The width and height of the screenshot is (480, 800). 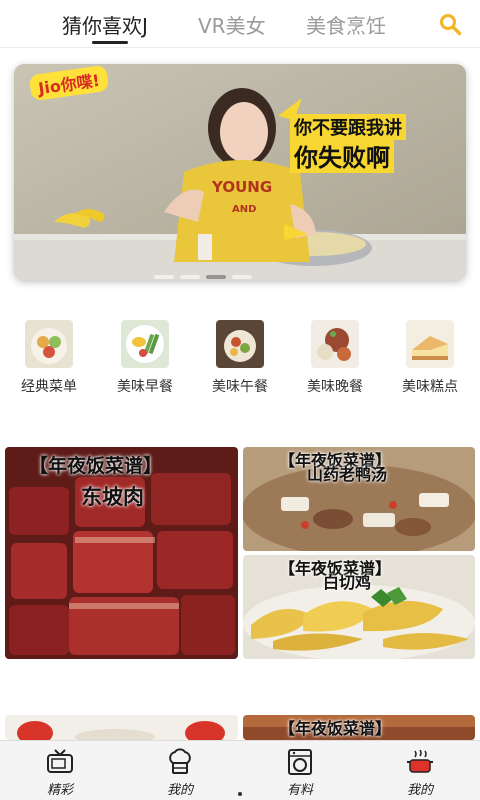 I want to click on category-label: 美味晚餐, so click(x=335, y=387).